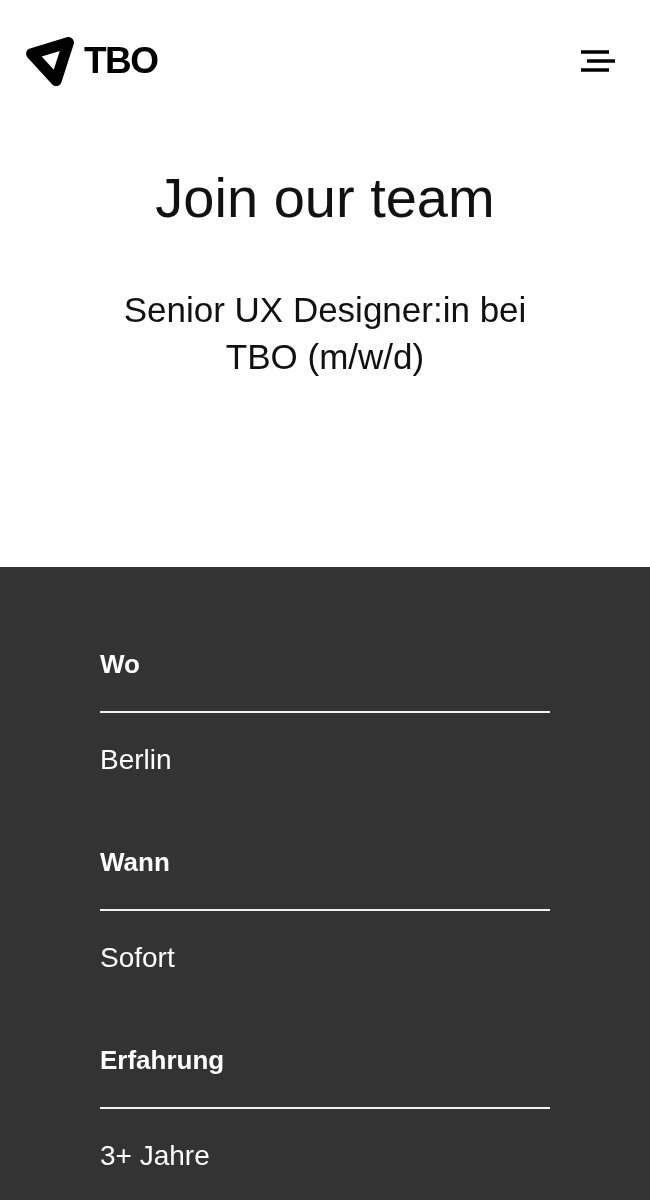 The width and height of the screenshot is (650, 1200). Describe the element at coordinates (325, 333) in the screenshot. I see `job-title: Senior UX Designer:in bei TBO (m/w/d)` at that location.